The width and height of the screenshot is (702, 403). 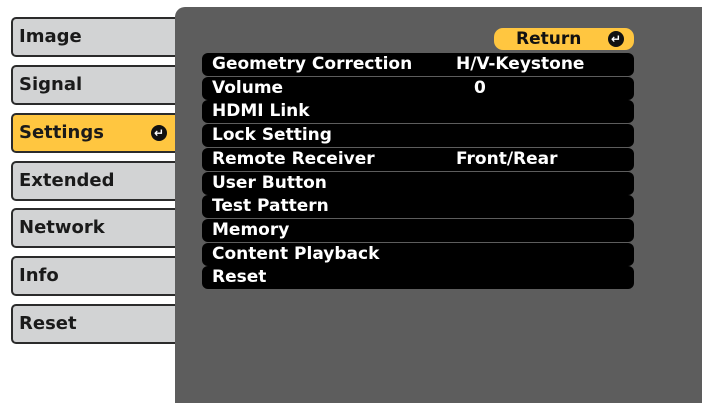 What do you see at coordinates (248, 88) in the screenshot?
I see `item-label: Volume` at bounding box center [248, 88].